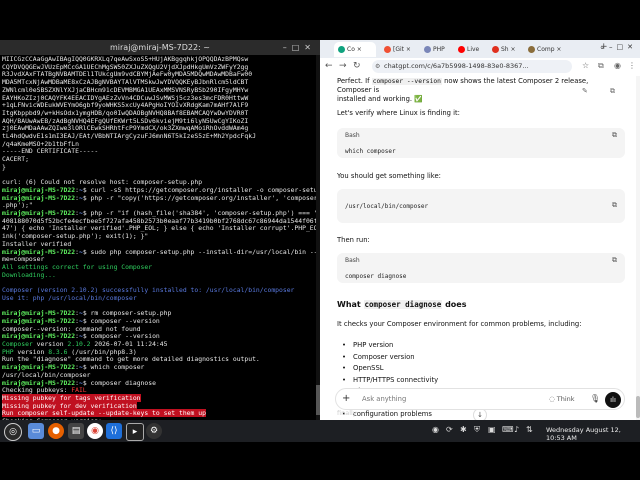 The width and height of the screenshot is (640, 480). Describe the element at coordinates (529, 429) in the screenshot. I see `network-icon: ⇅` at that location.